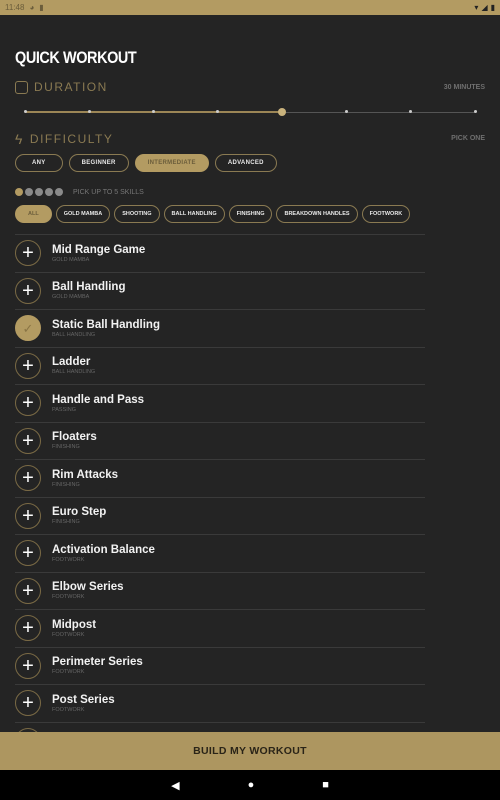 The image size is (500, 800). I want to click on drill-name: Elbow Series, so click(88, 587).